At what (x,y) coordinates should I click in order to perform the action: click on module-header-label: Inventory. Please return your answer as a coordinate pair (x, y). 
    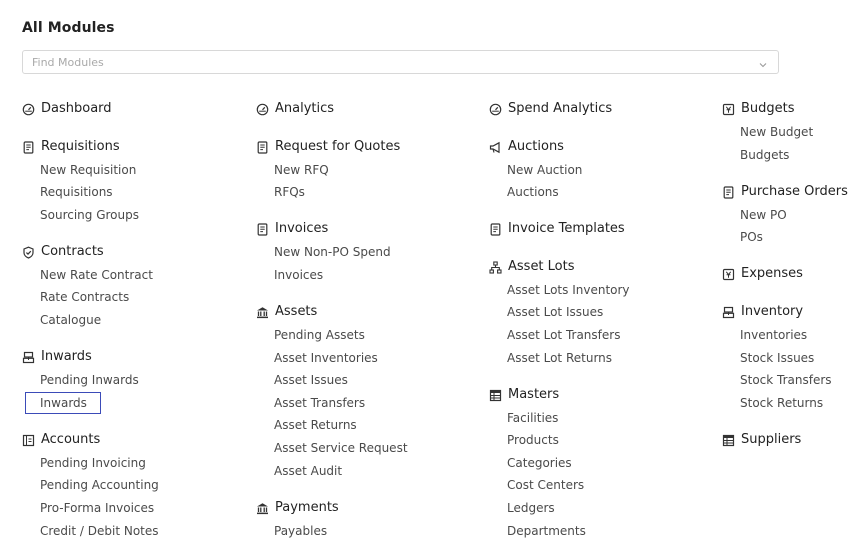
    Looking at the image, I should click on (772, 311).